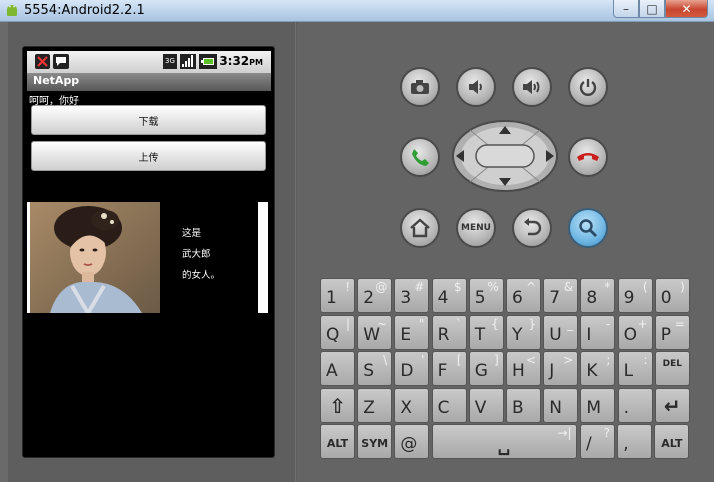 This screenshot has width=714, height=482. Describe the element at coordinates (208, 61) in the screenshot. I see `battery-icon` at that location.